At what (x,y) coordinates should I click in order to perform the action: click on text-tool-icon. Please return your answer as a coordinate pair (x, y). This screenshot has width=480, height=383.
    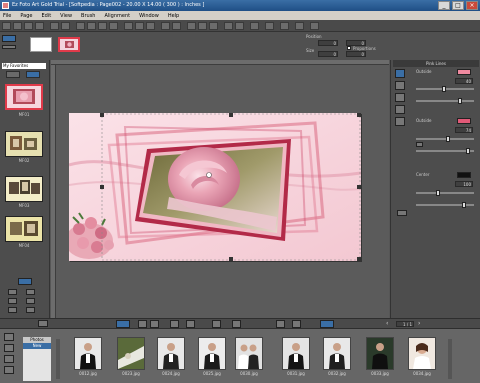
    Looking at the image, I should click on (9, 359).